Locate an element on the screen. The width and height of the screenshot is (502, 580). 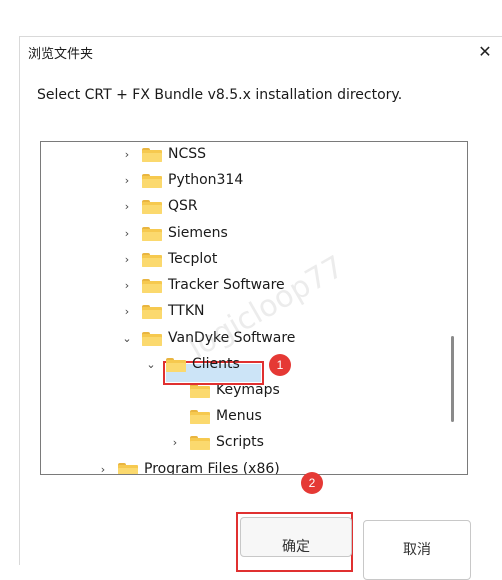
tree-item-label: TTKN is located at coordinates (186, 311).